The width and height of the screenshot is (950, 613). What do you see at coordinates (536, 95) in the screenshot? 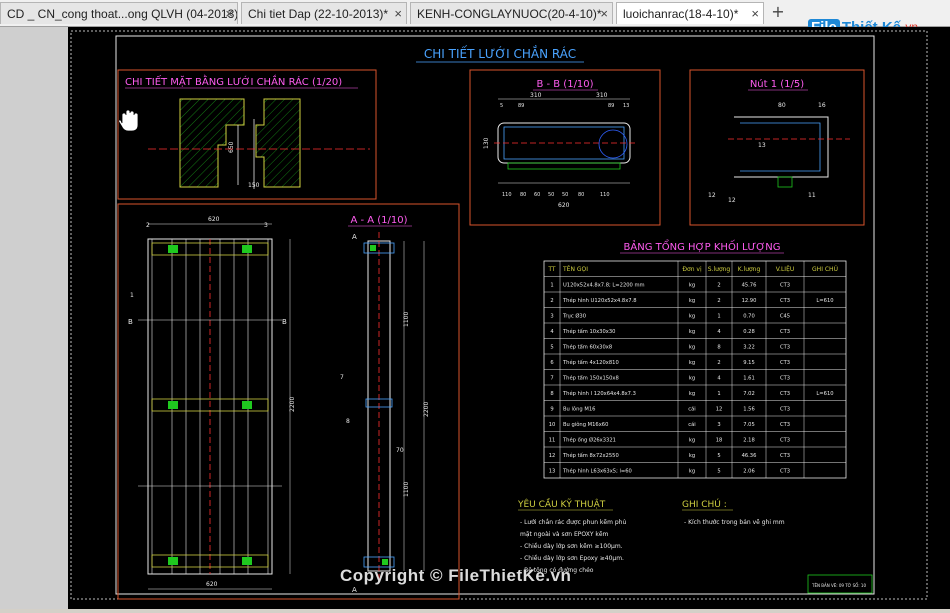
I see `bb-dim-310a: 310` at bounding box center [536, 95].